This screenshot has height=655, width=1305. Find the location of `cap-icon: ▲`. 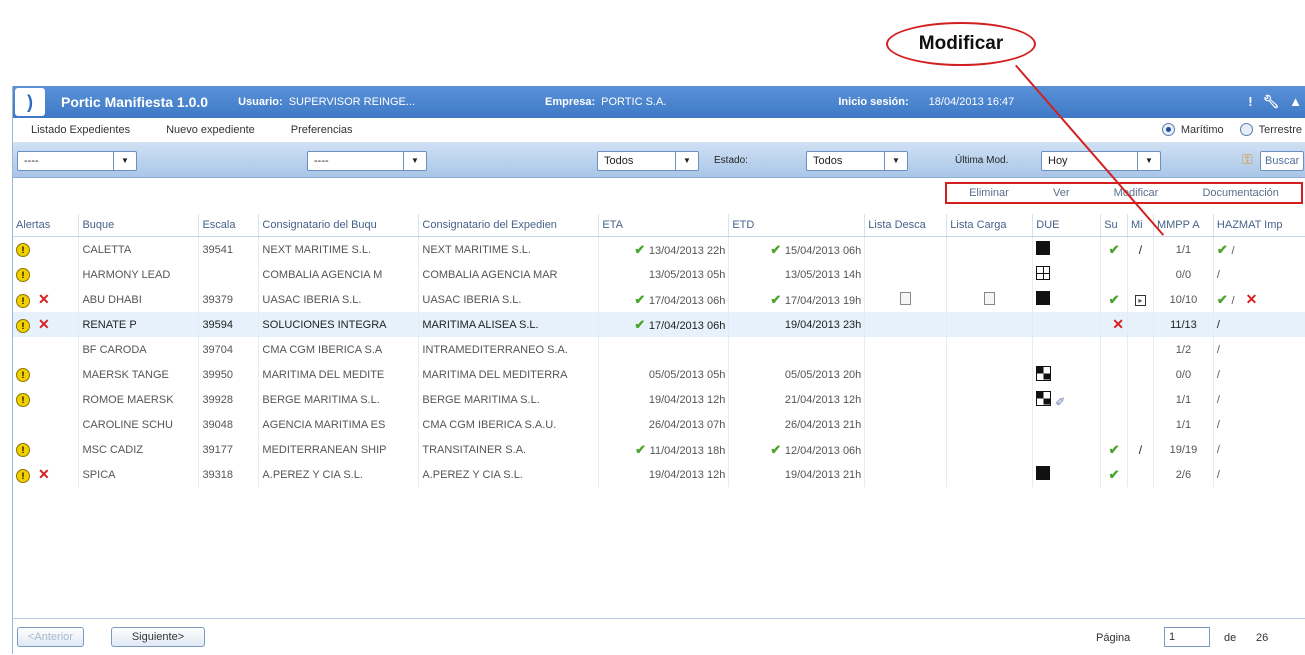

cap-icon: ▲ is located at coordinates (1295, 102).